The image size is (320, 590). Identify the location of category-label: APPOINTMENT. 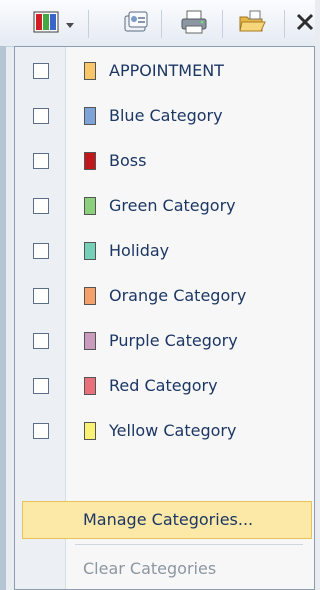
(166, 70).